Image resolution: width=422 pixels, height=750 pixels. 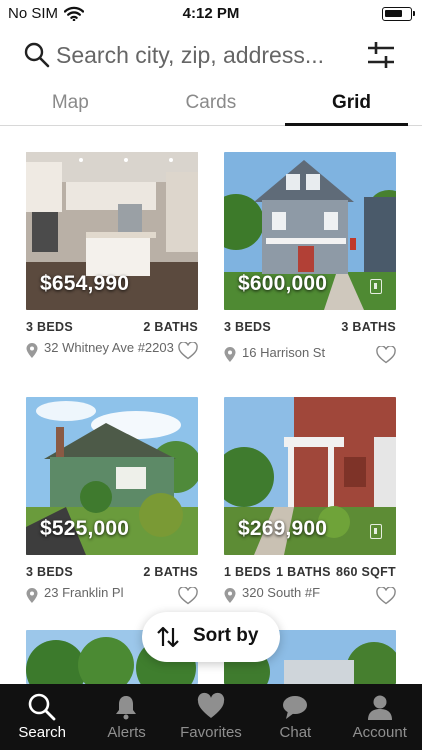 I want to click on nav-search: Search, so click(x=42, y=717).